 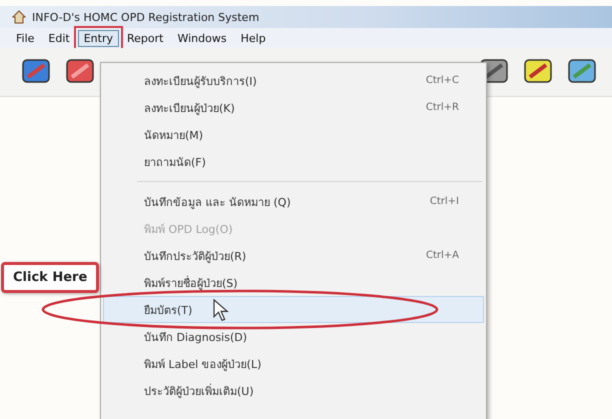 I want to click on shortcut-text: Ctrl+I, so click(x=444, y=201).